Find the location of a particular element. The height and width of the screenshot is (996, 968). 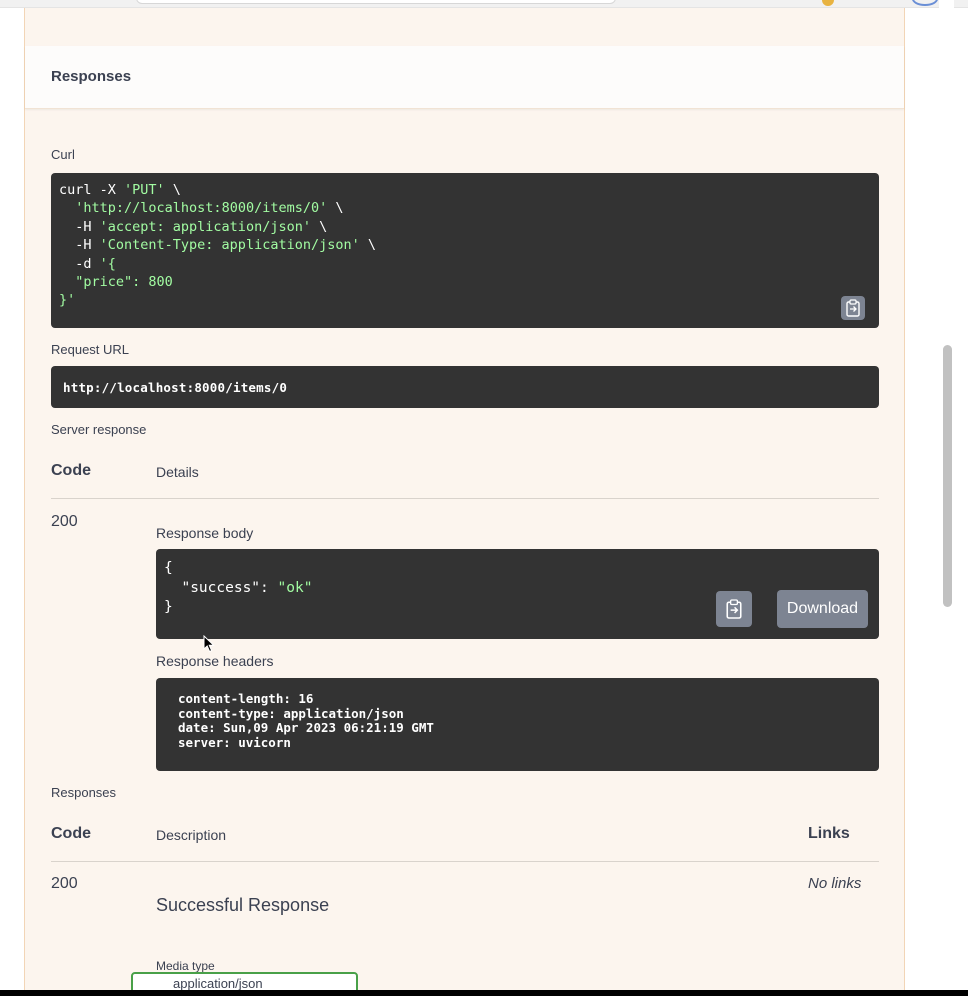

scrollbar-thumb is located at coordinates (947, 476).